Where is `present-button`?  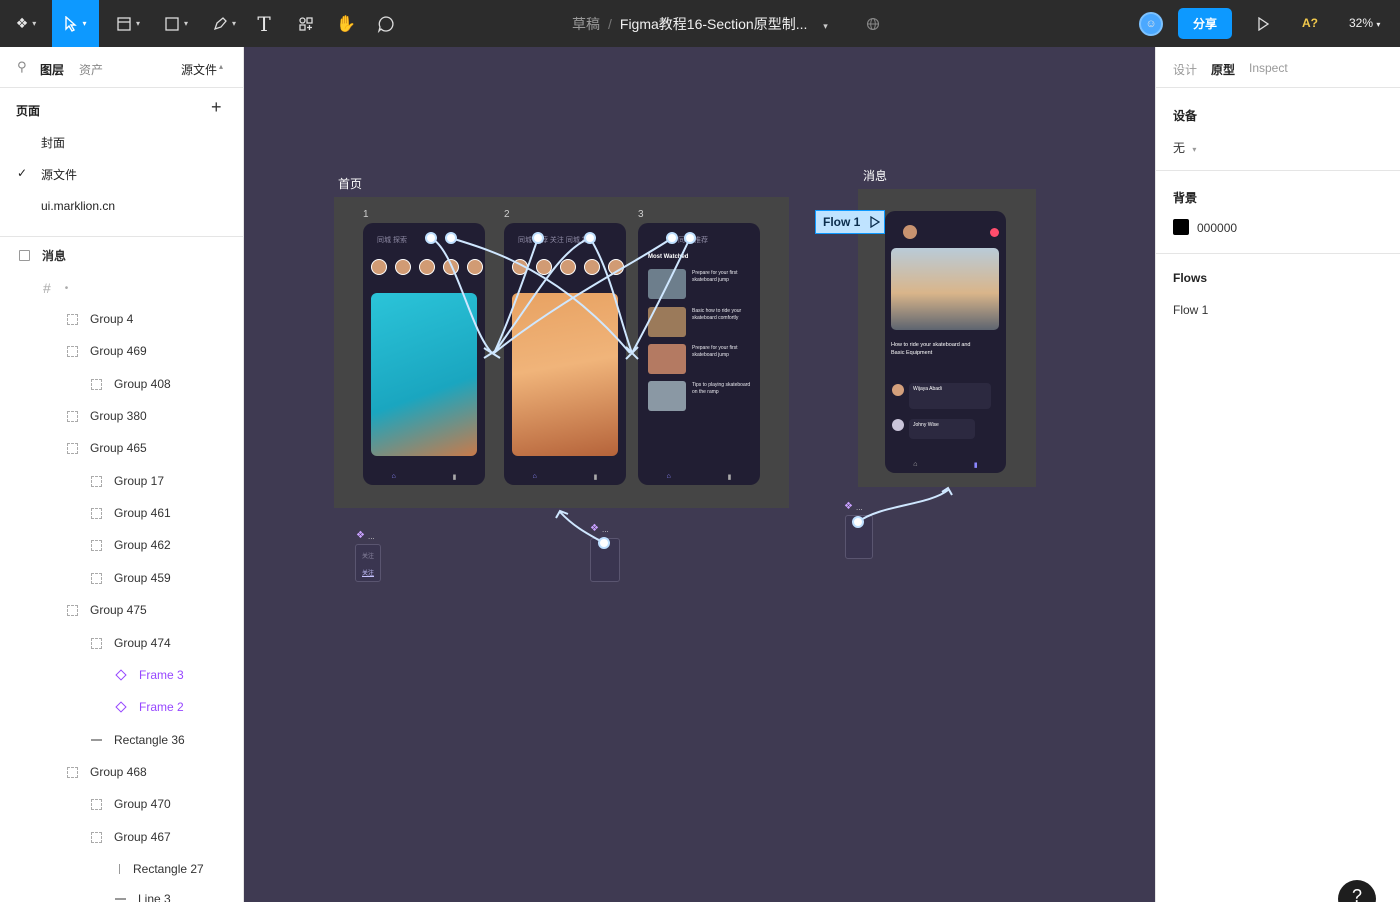 present-button is located at coordinates (1263, 23).